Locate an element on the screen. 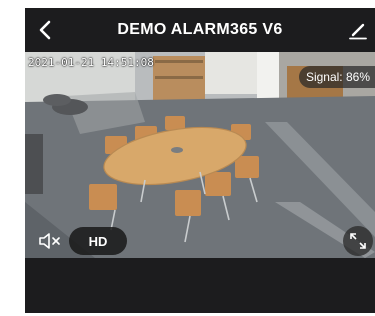  pencil-icon is located at coordinates (358, 31).